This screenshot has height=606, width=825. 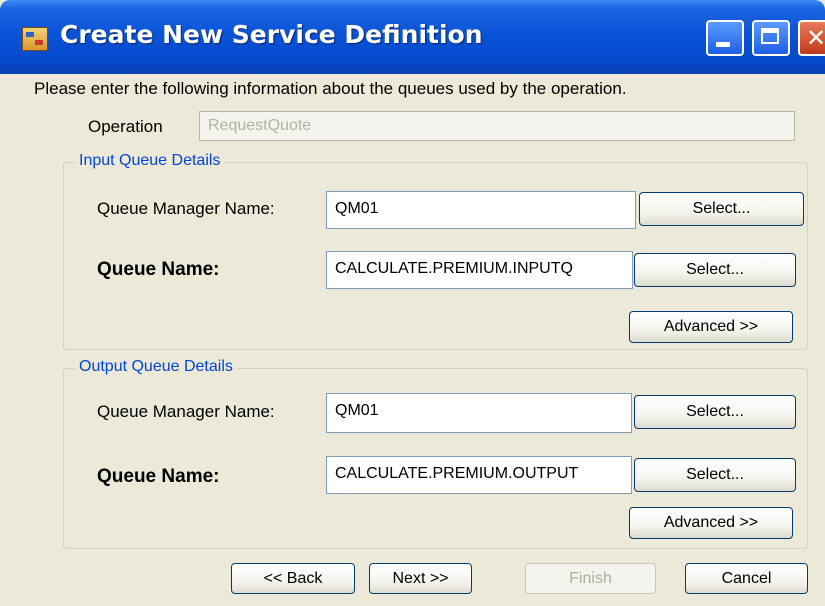 I want to click on close-icon: ✕, so click(x=815, y=38).